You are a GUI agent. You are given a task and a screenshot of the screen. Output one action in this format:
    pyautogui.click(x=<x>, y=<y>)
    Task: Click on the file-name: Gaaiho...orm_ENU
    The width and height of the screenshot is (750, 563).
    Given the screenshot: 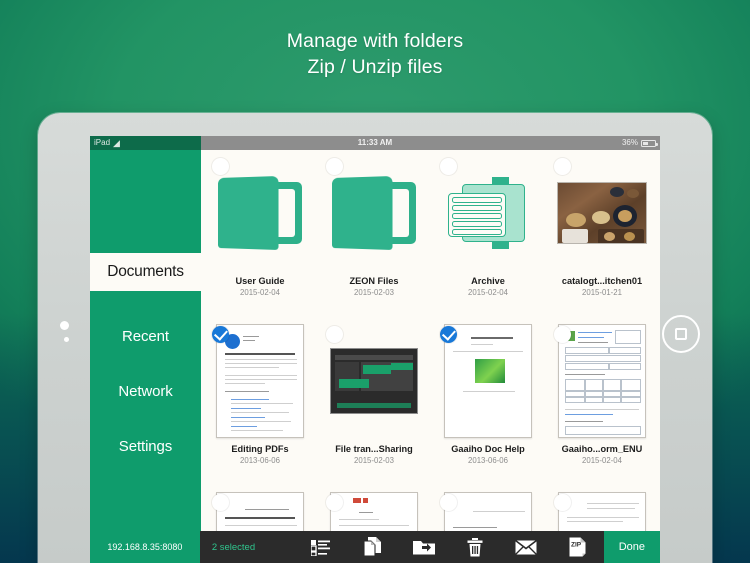 What is the action you would take?
    pyautogui.click(x=602, y=449)
    